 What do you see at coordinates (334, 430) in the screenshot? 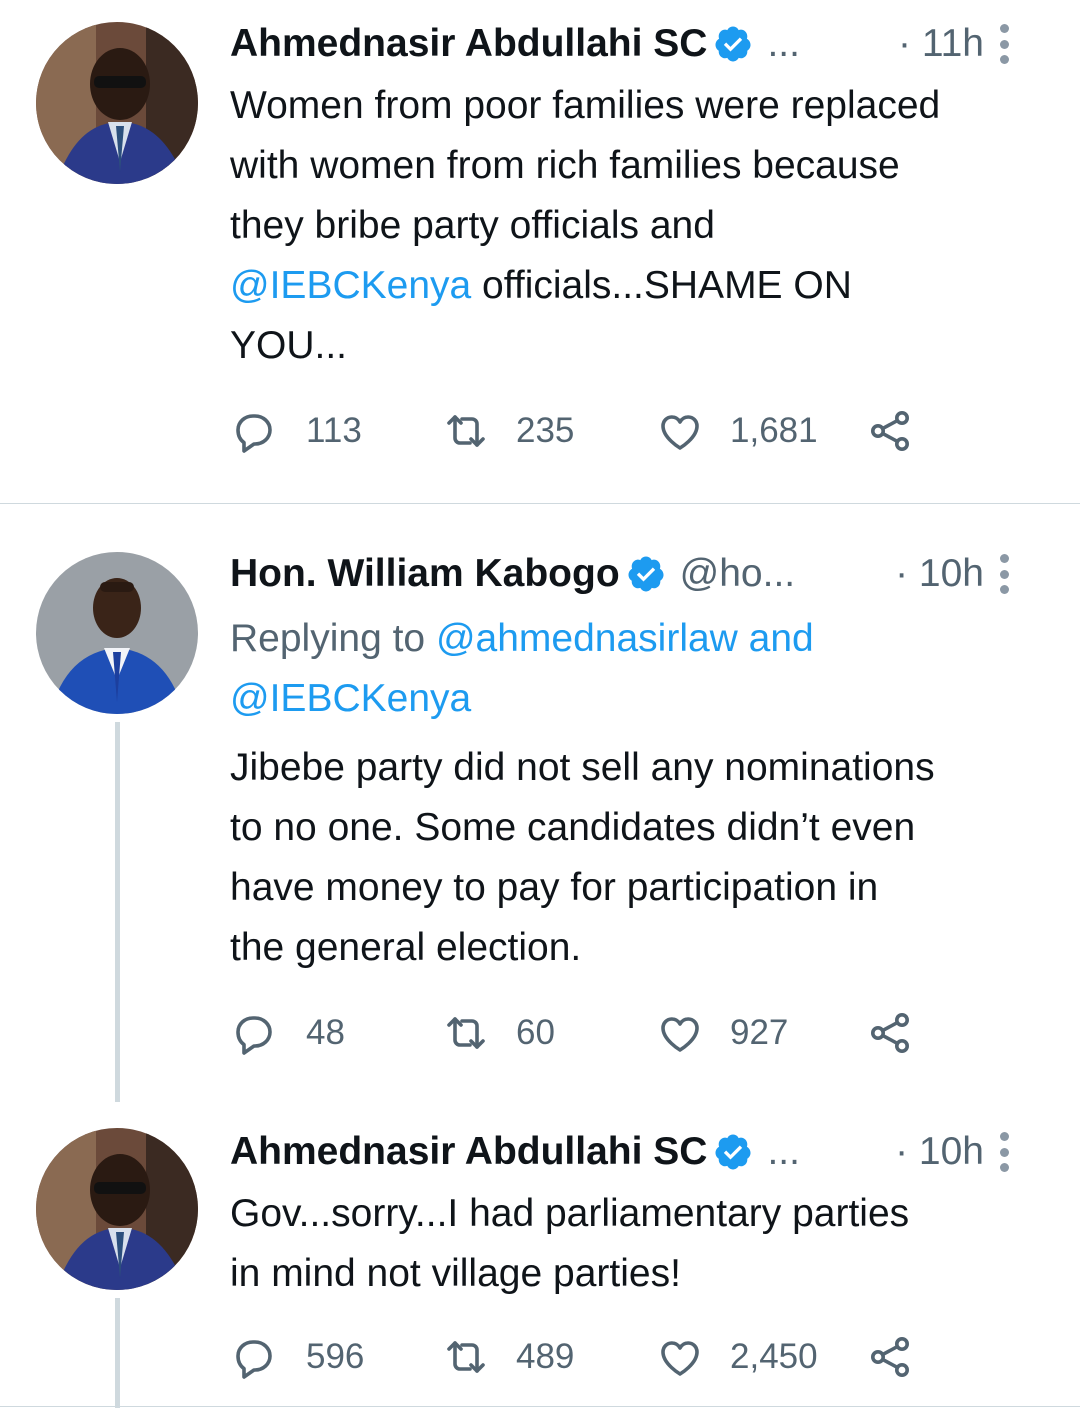
I see `reply-count: 113` at bounding box center [334, 430].